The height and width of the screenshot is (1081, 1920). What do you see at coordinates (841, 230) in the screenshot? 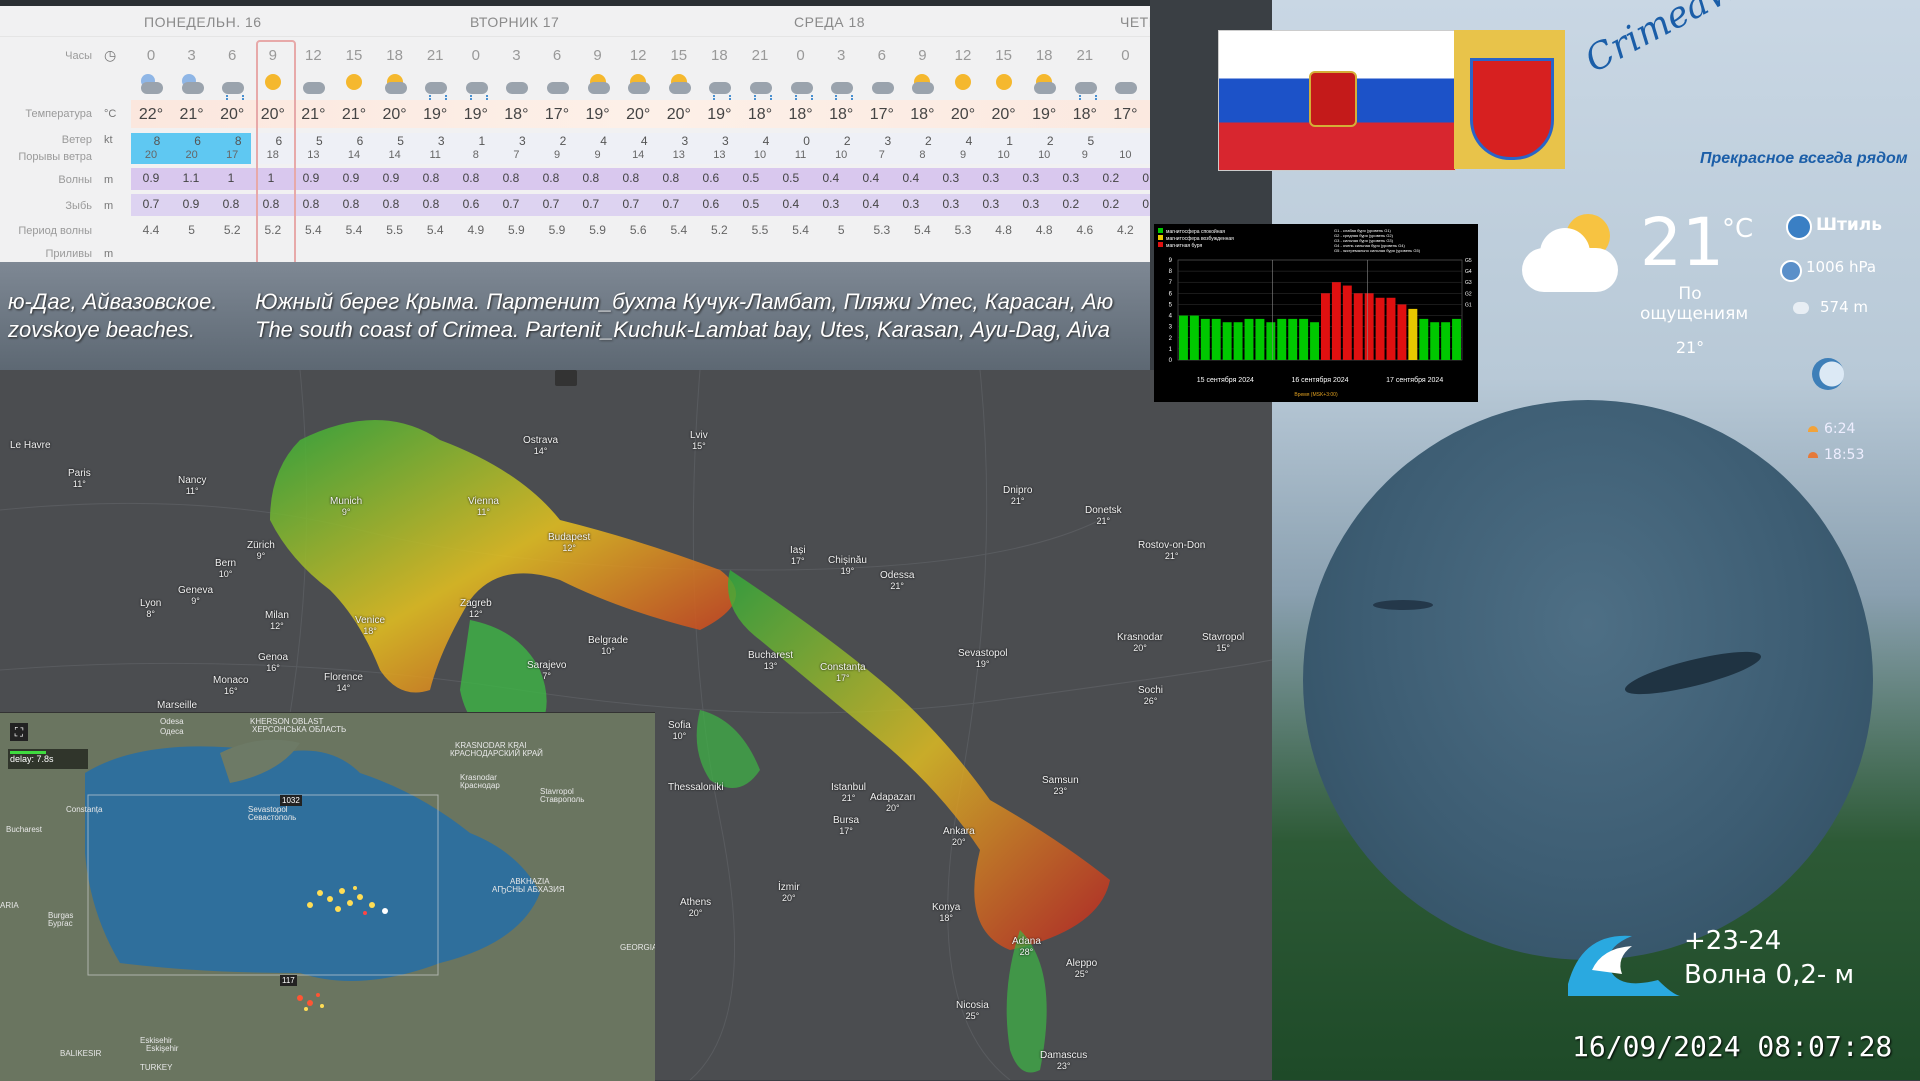
I see `period-cell: 5` at bounding box center [841, 230].